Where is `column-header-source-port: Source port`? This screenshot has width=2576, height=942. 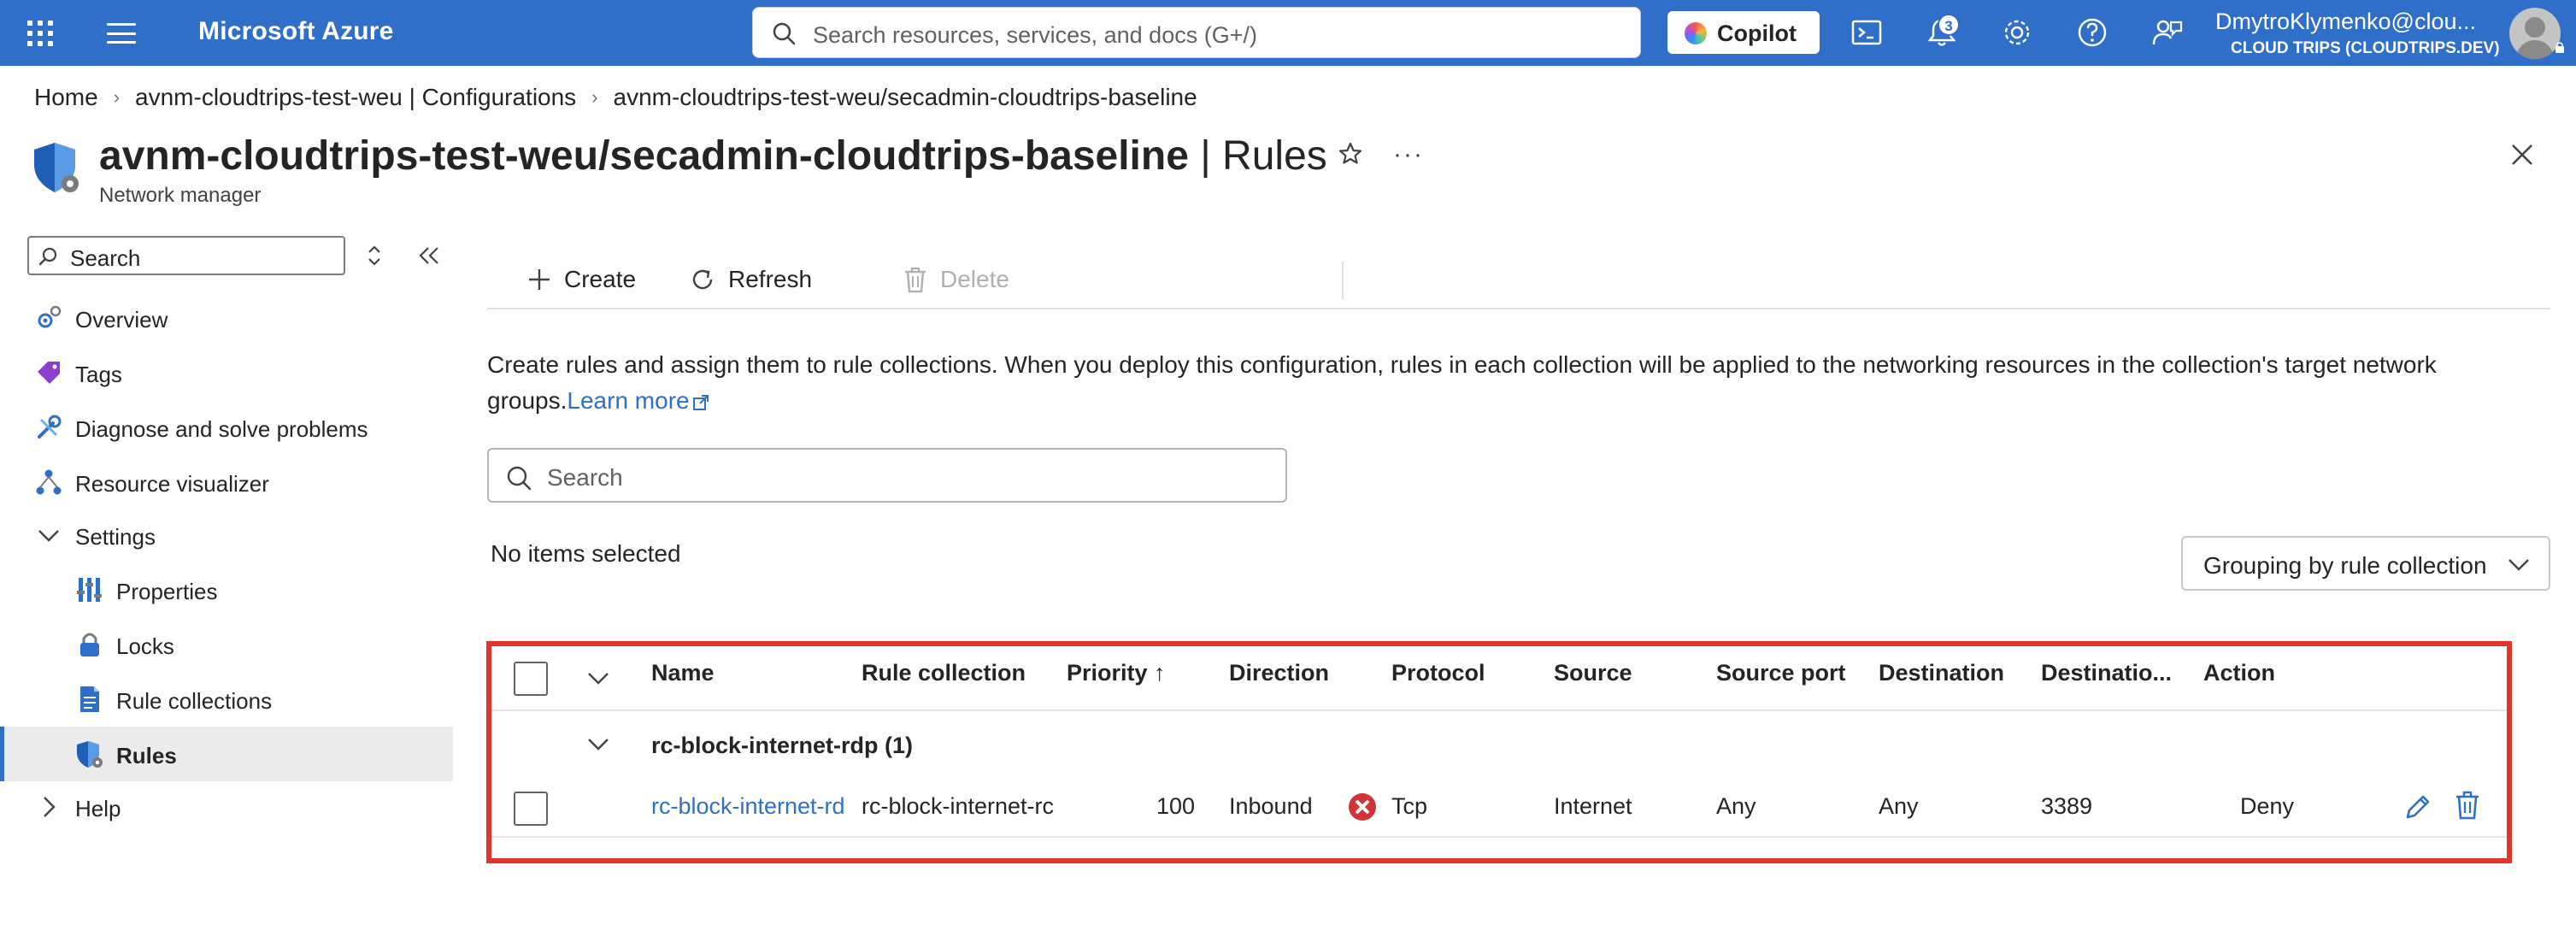 column-header-source-port: Source port is located at coordinates (1781, 673).